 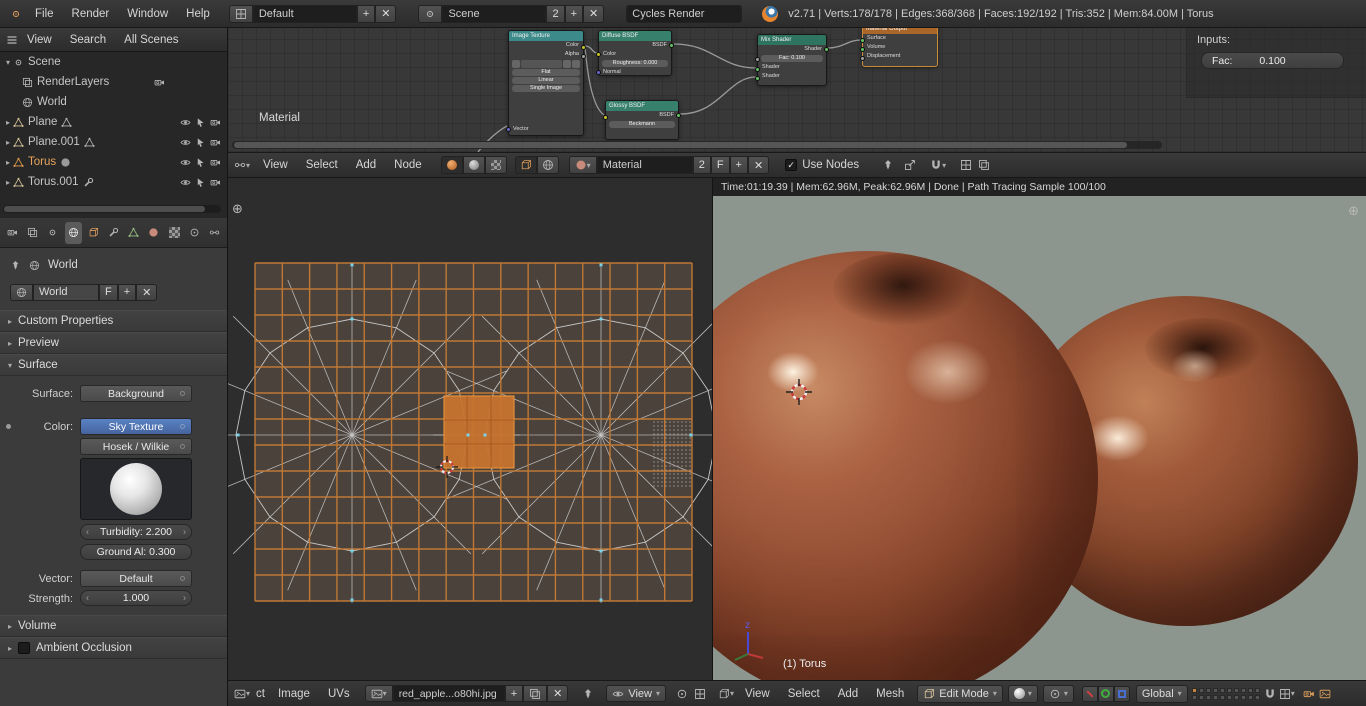 I want to click on node-title: Diffuse BSDF, so click(x=635, y=36).